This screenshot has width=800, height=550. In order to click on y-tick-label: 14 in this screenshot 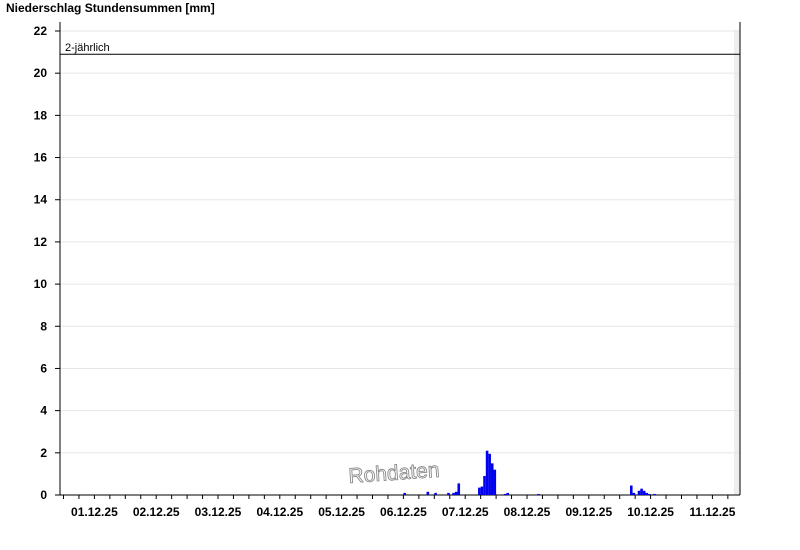, I will do `click(41, 200)`.